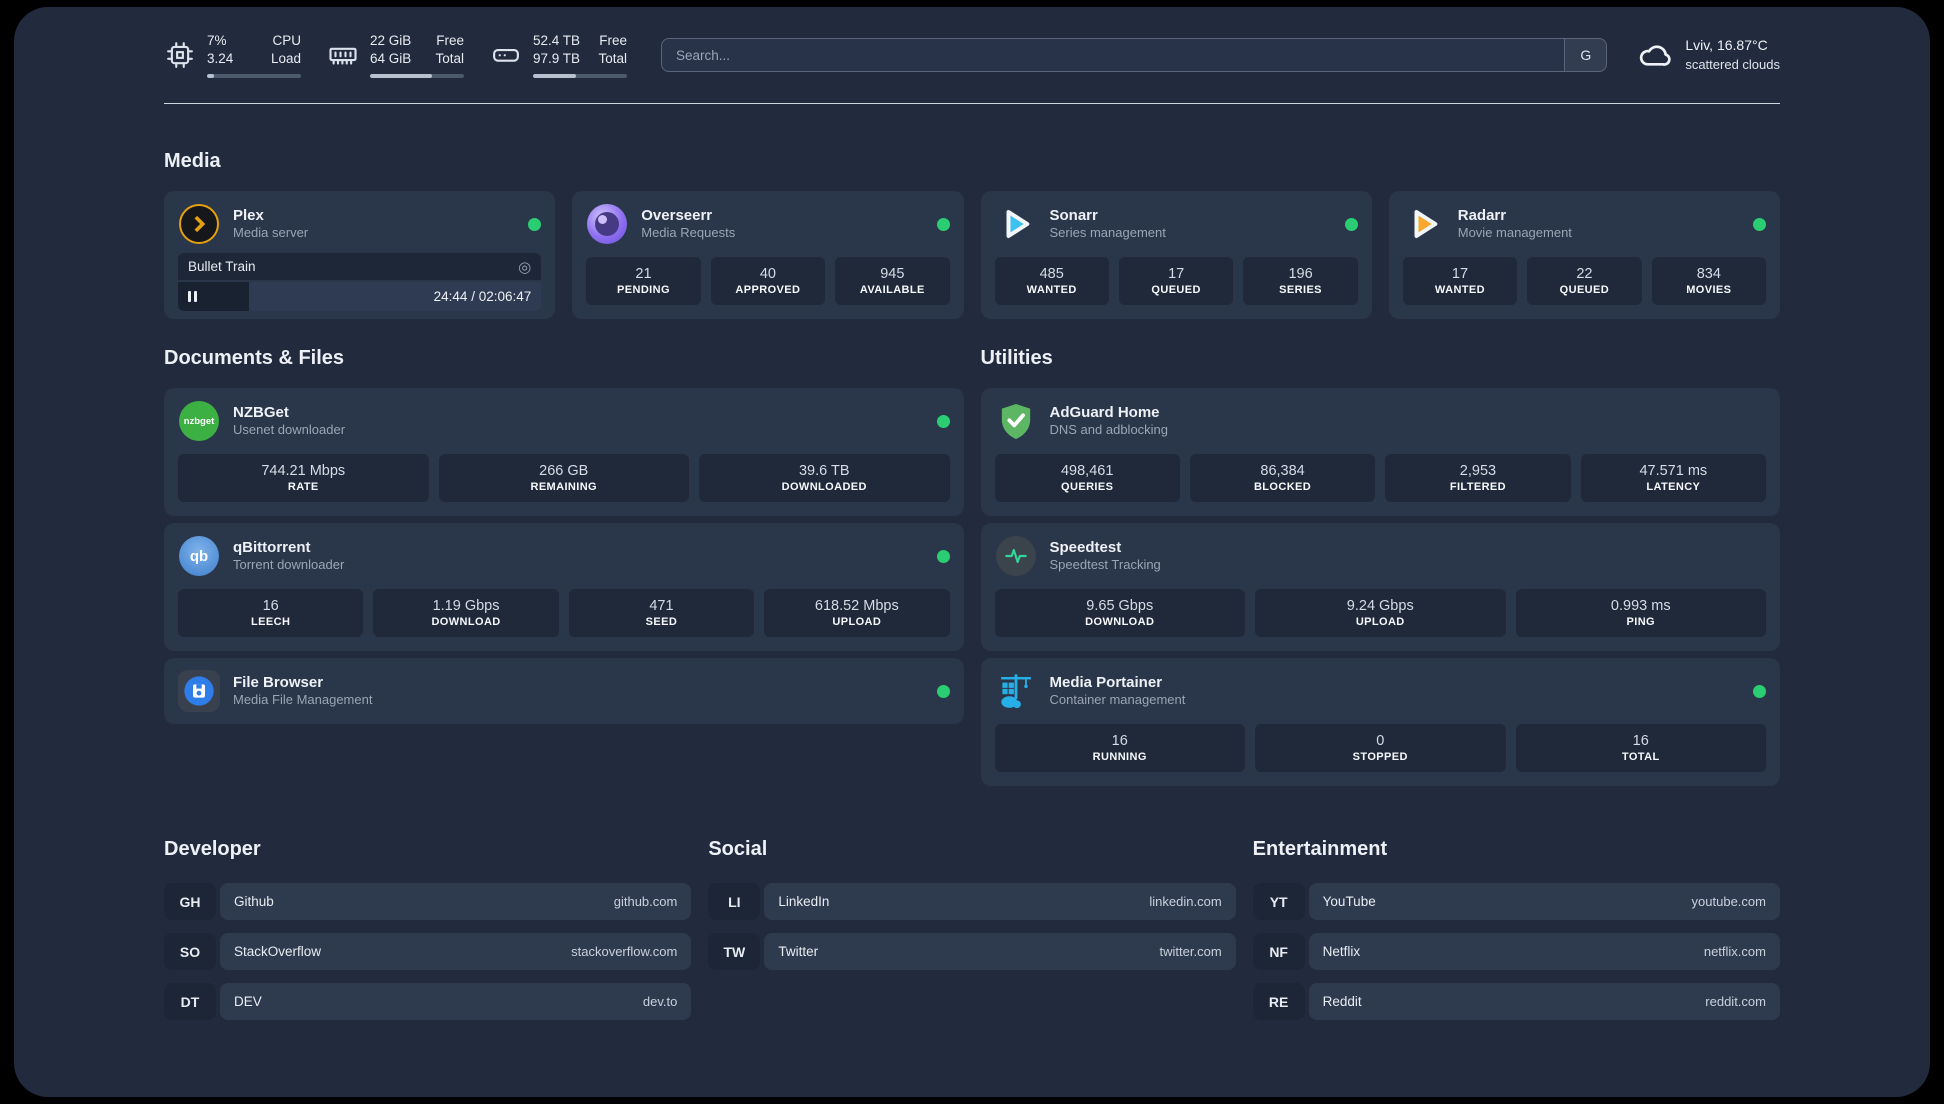 This screenshot has height=1104, width=1944. What do you see at coordinates (1585, 55) in the screenshot?
I see `search-provider-button: G` at bounding box center [1585, 55].